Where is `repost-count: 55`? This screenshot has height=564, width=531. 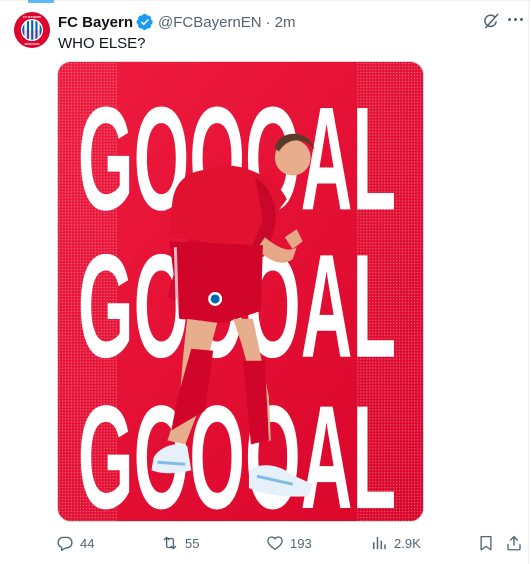 repost-count: 55 is located at coordinates (192, 543).